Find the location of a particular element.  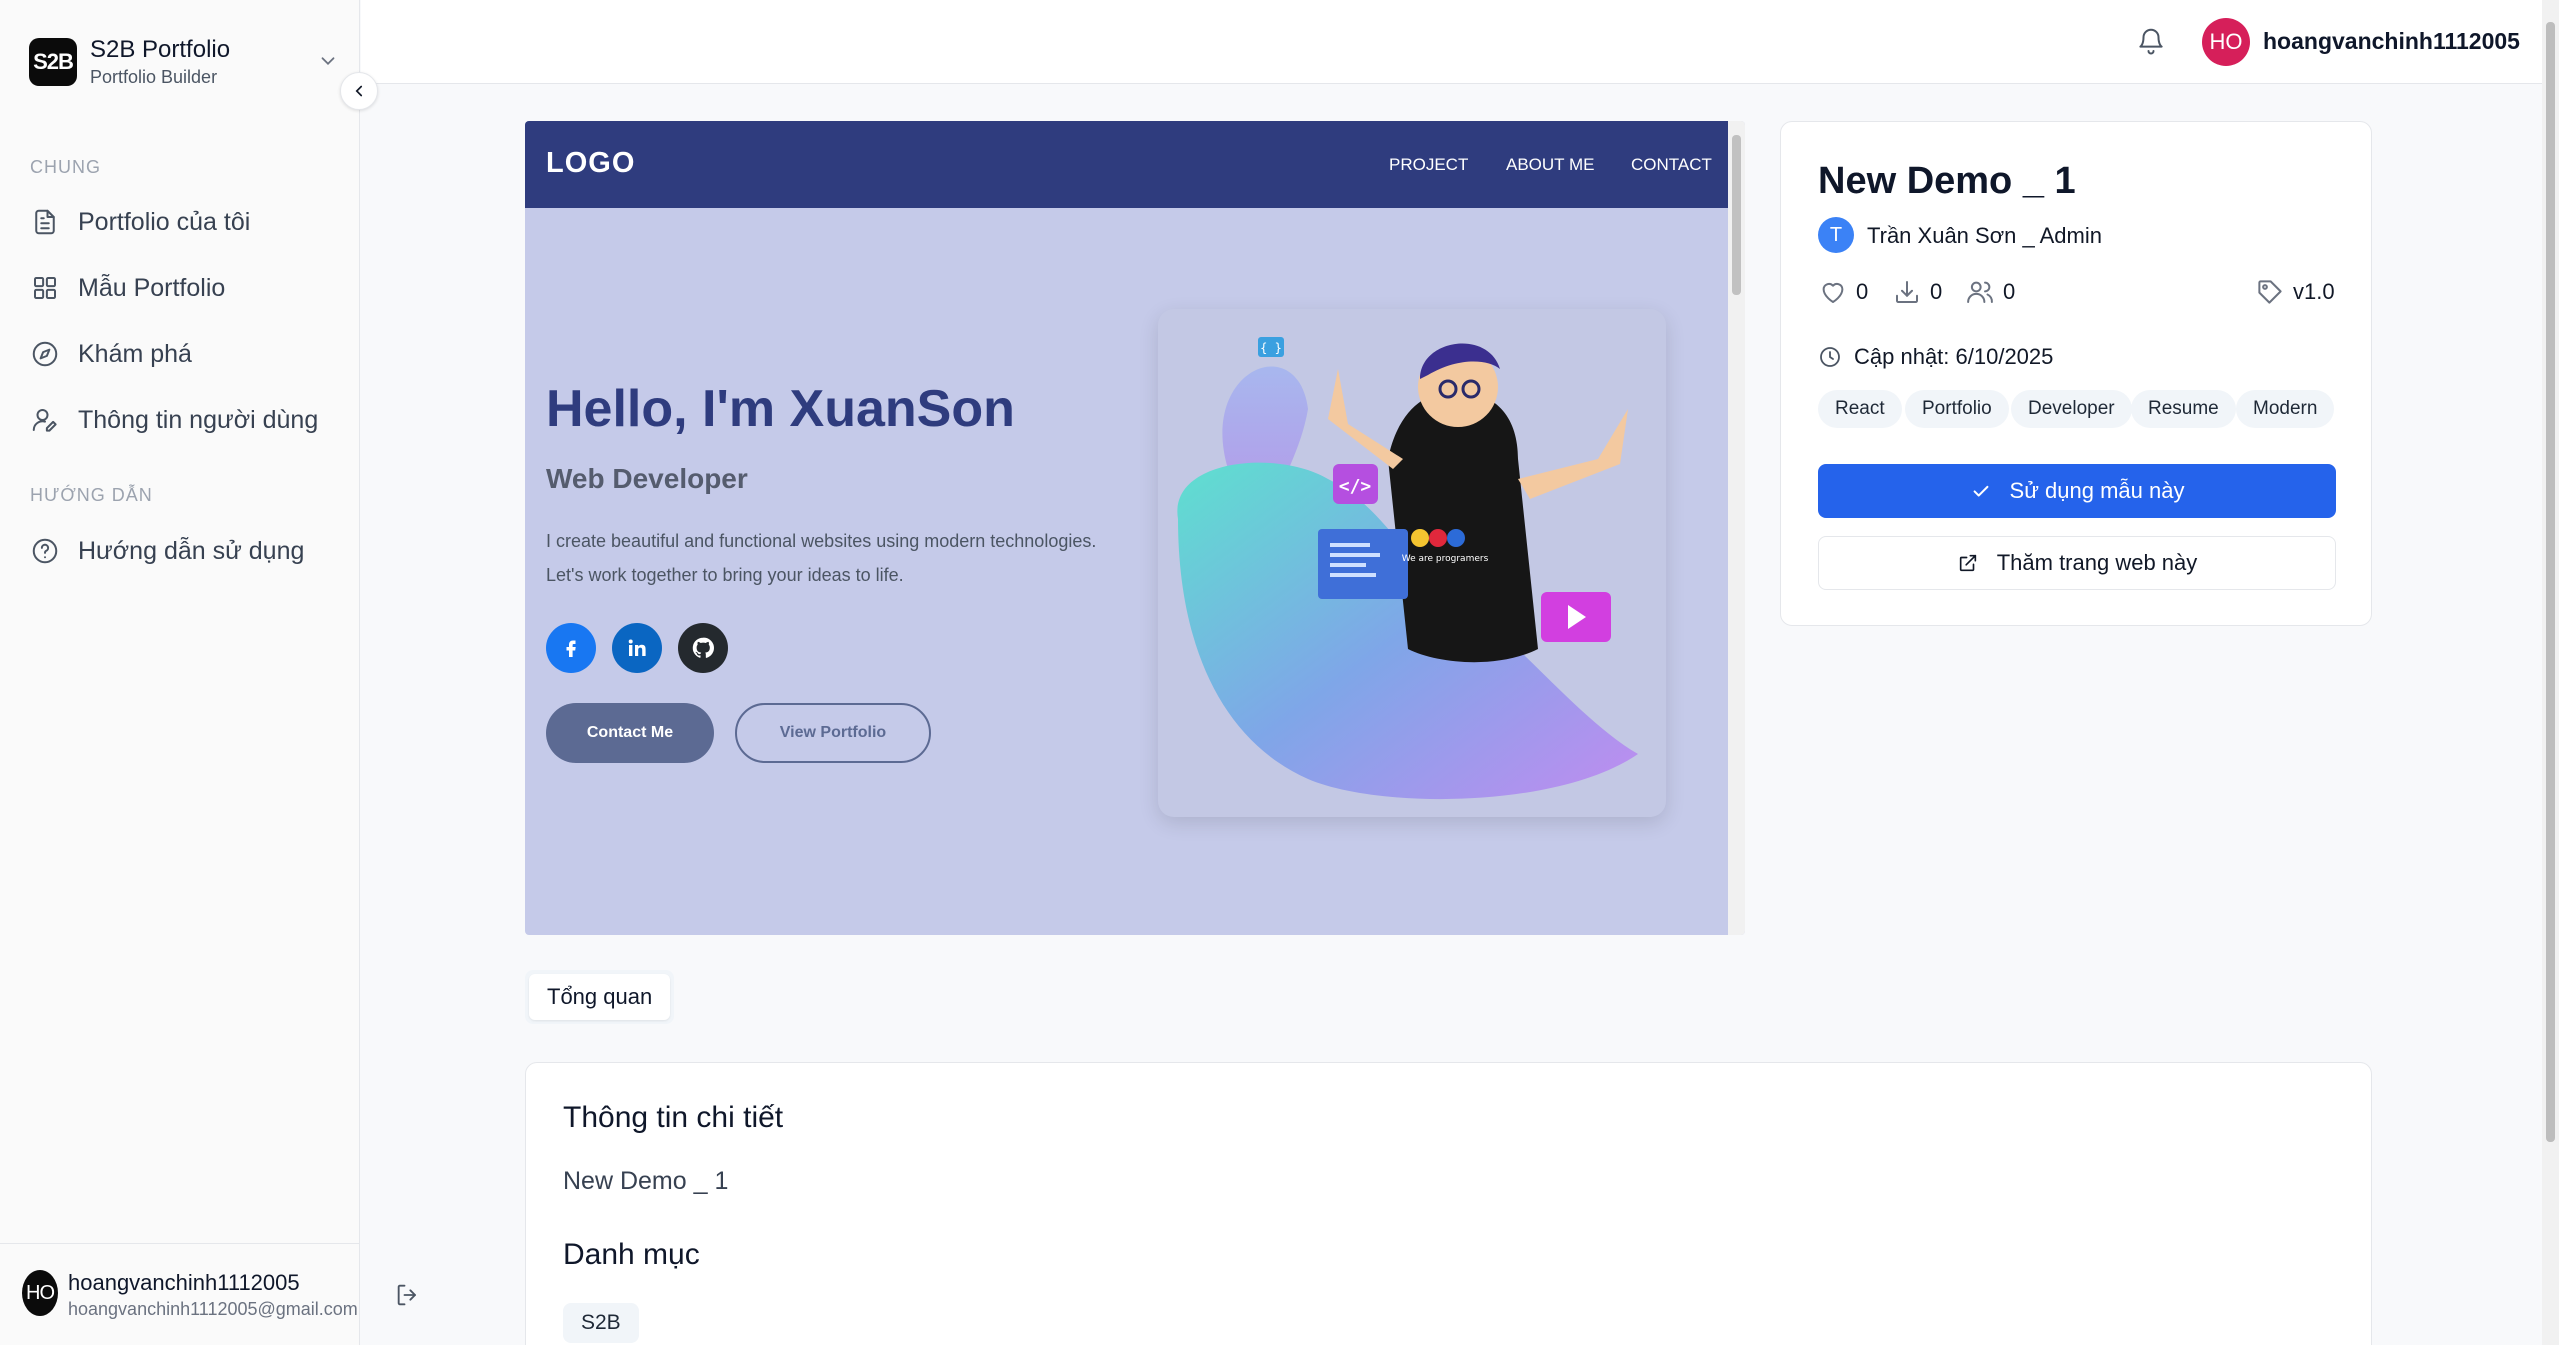

template-title: New Demo _ 1 is located at coordinates (1947, 181).